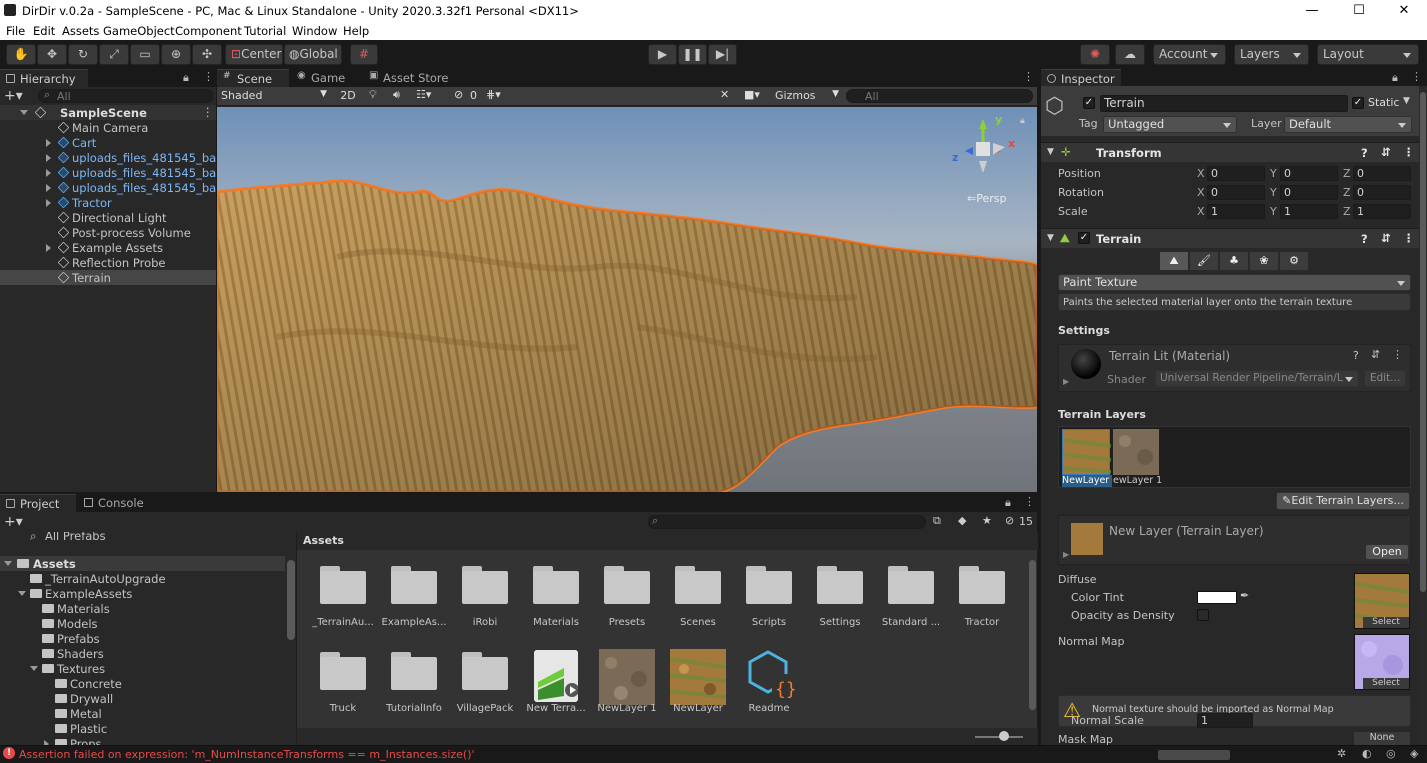 Image resolution: width=1427 pixels, height=763 pixels. Describe the element at coordinates (142, 698) in the screenshot. I see `tree-item: Drywall` at that location.